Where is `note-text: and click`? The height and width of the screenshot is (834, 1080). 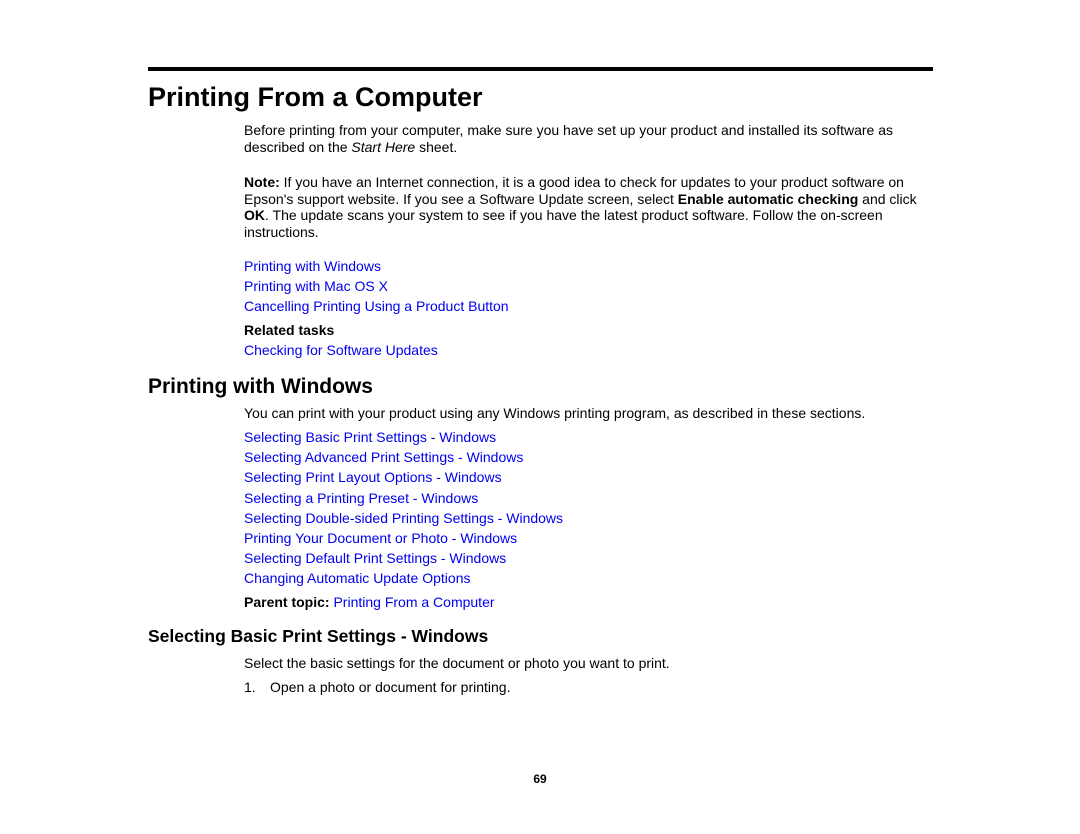
note-text: and click is located at coordinates (887, 198).